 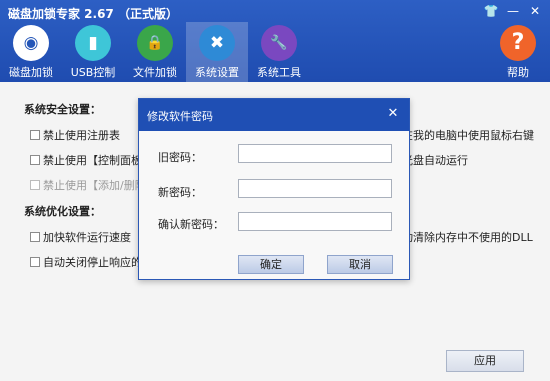 What do you see at coordinates (93, 14) in the screenshot?
I see `app-title: 磁盘加锁专家 2.67 （正式版）` at bounding box center [93, 14].